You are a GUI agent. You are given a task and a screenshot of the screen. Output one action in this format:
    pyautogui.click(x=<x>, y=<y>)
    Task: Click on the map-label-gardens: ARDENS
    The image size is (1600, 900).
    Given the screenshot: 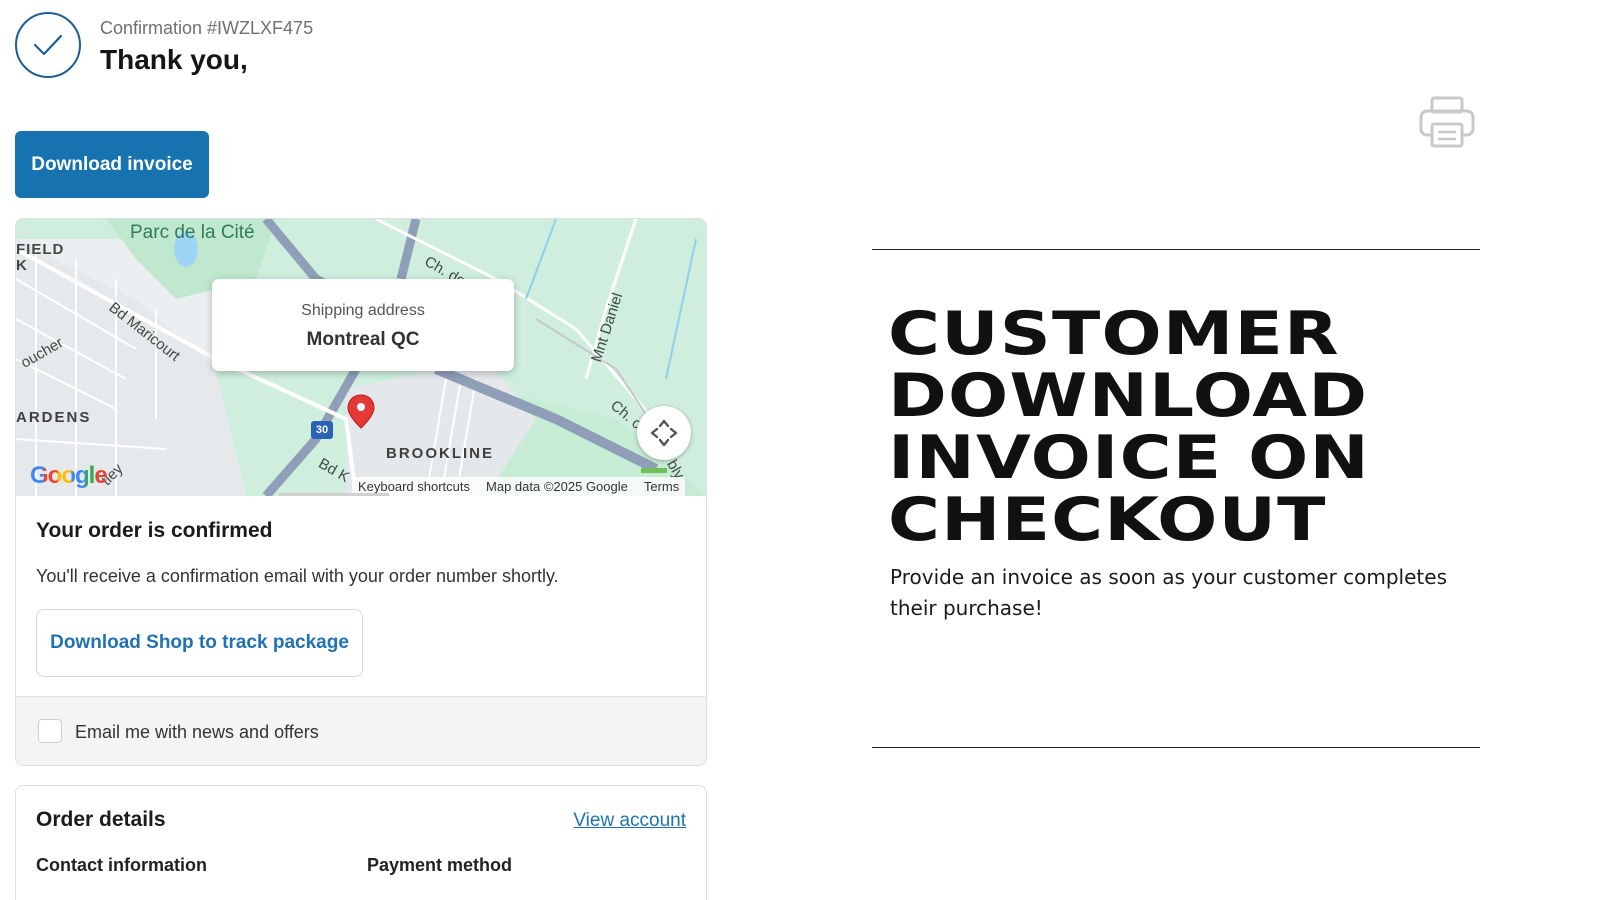 What is the action you would take?
    pyautogui.click(x=54, y=417)
    